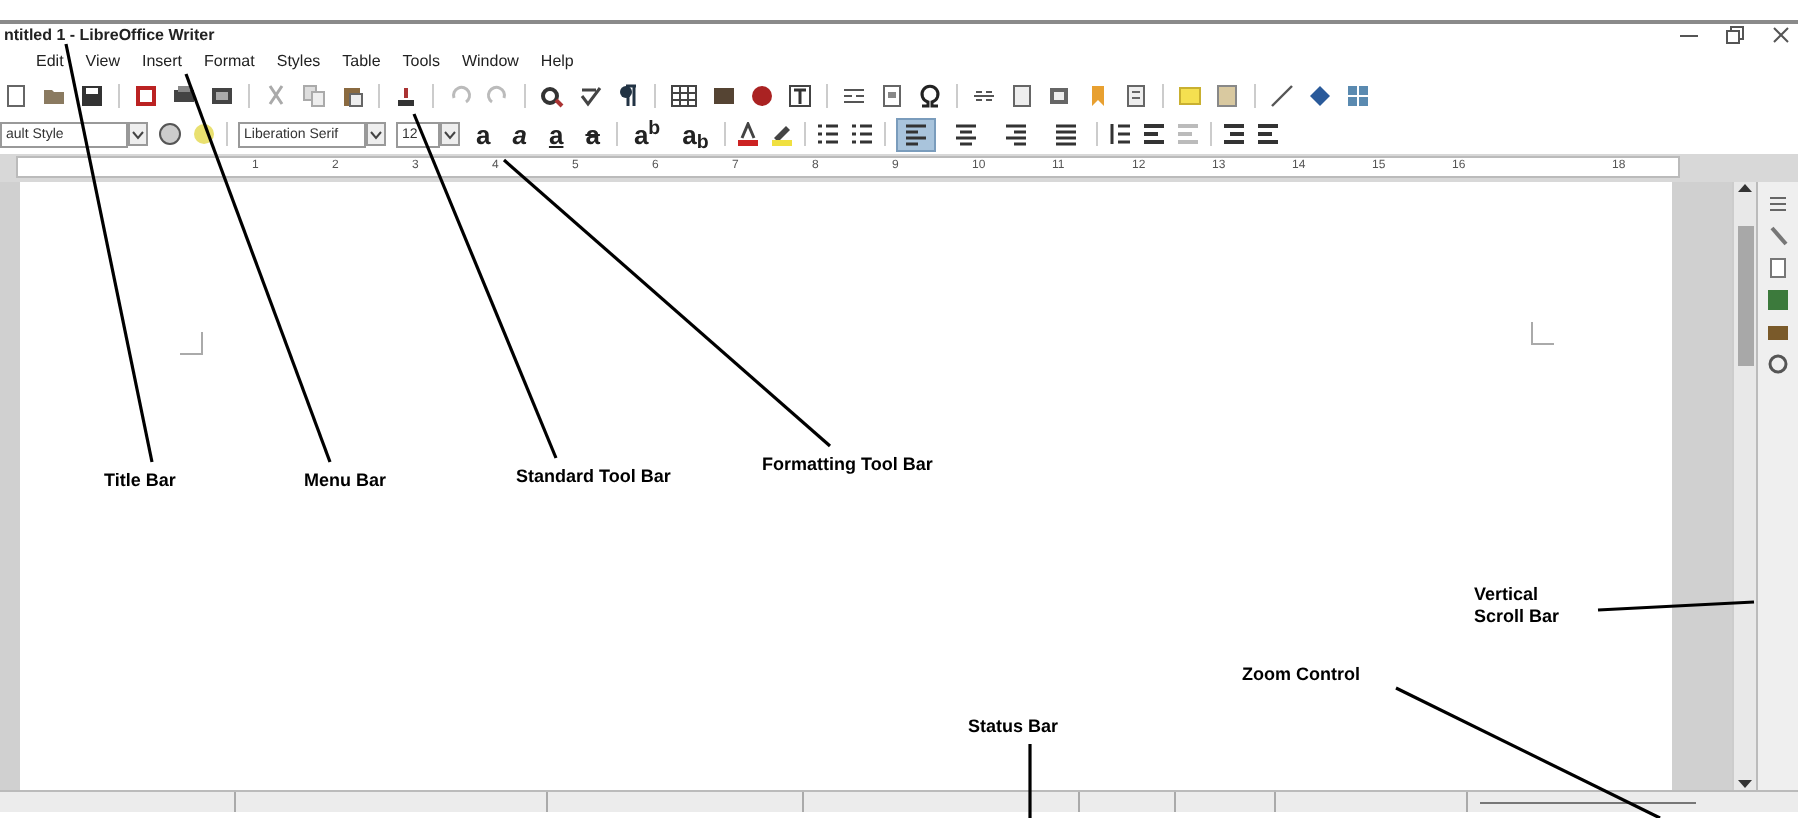 The image size is (1798, 818). What do you see at coordinates (50, 61) in the screenshot?
I see `menu-item: Edit` at bounding box center [50, 61].